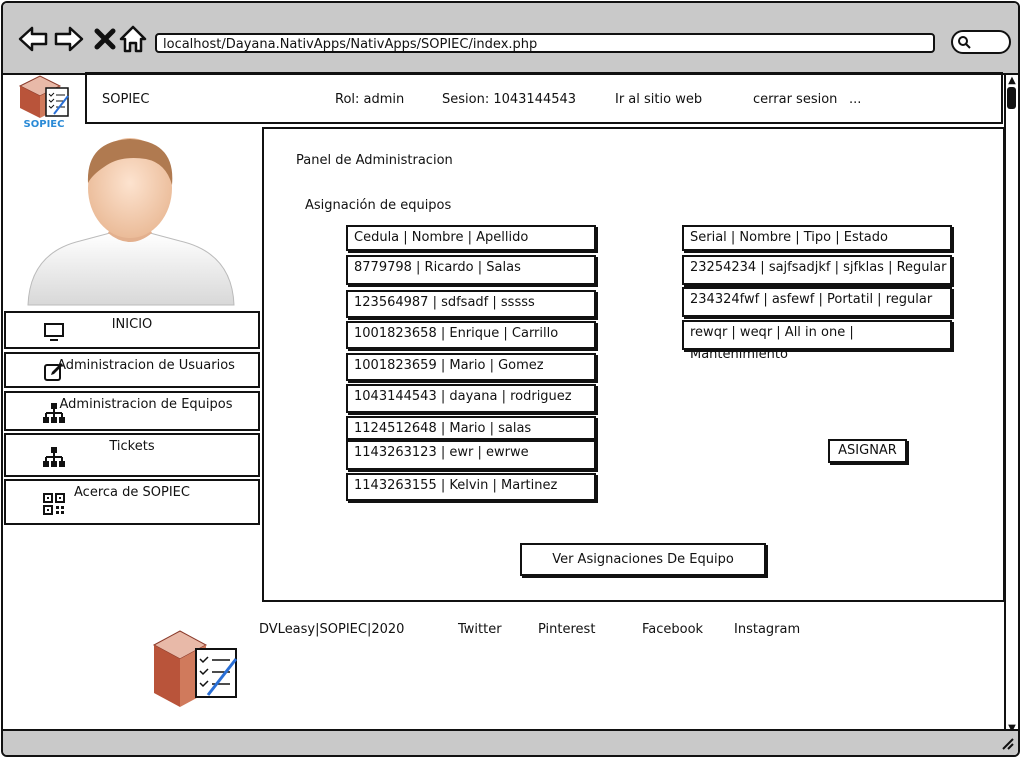  What do you see at coordinates (658, 99) in the screenshot?
I see `site-link: Ir al sitio web` at bounding box center [658, 99].